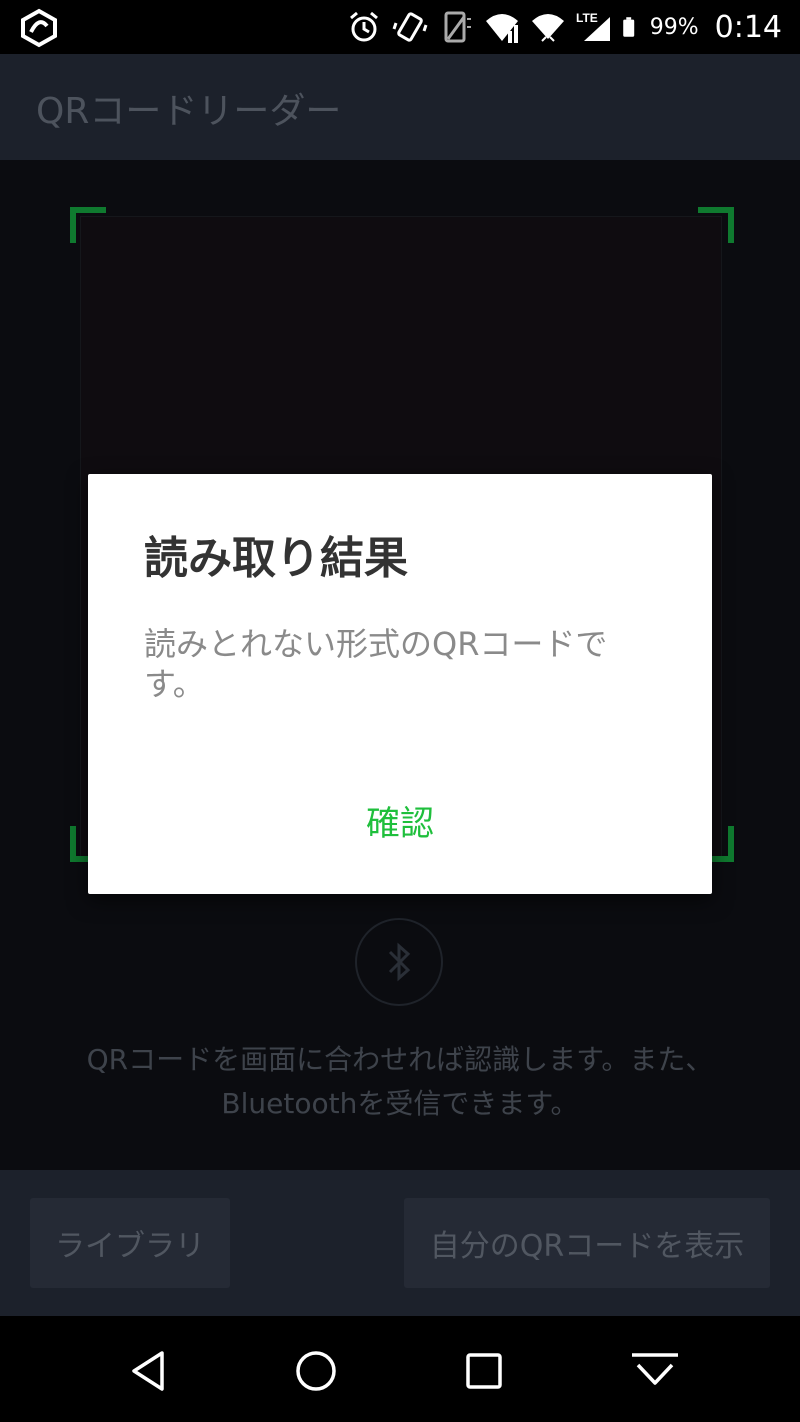  I want to click on bluetooth-button, so click(399, 962).